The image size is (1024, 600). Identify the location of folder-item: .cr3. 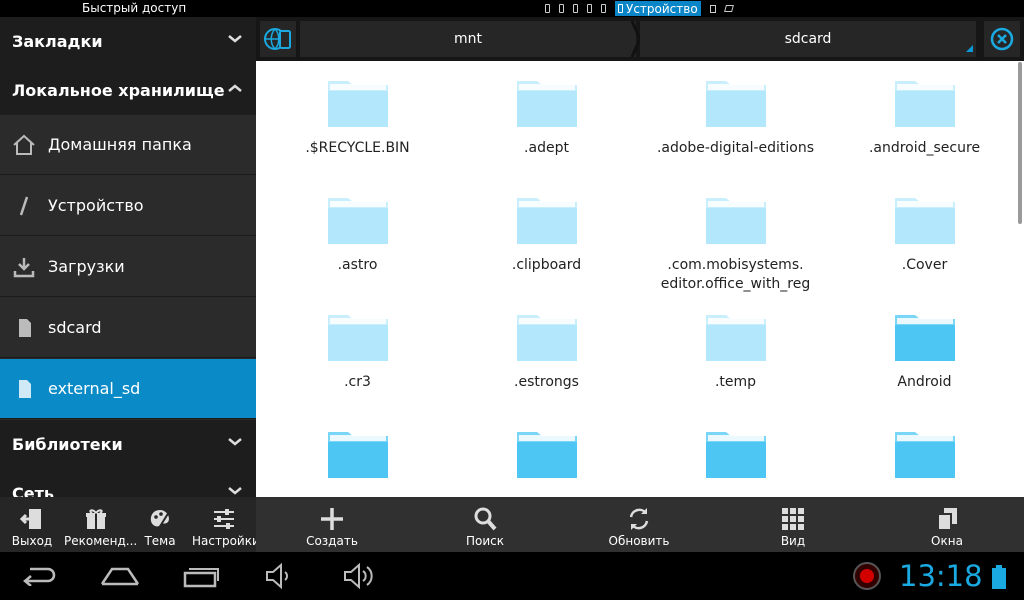
(357, 353).